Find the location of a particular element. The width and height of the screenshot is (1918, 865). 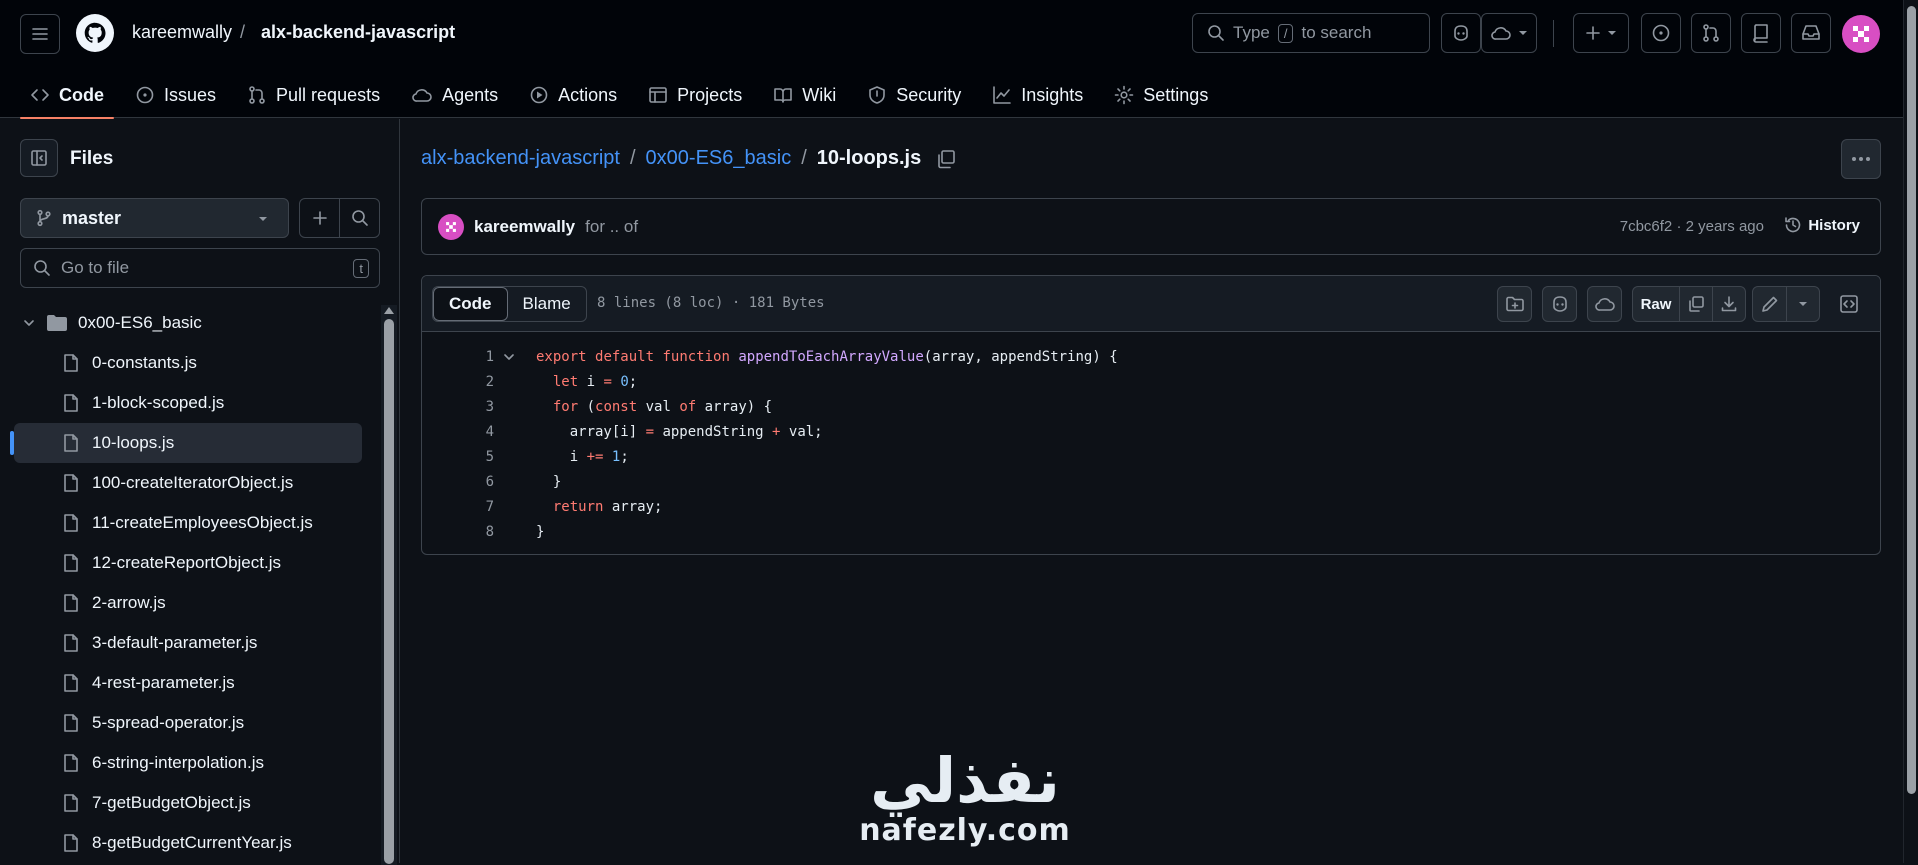

copy-path-icon is located at coordinates (946, 159).